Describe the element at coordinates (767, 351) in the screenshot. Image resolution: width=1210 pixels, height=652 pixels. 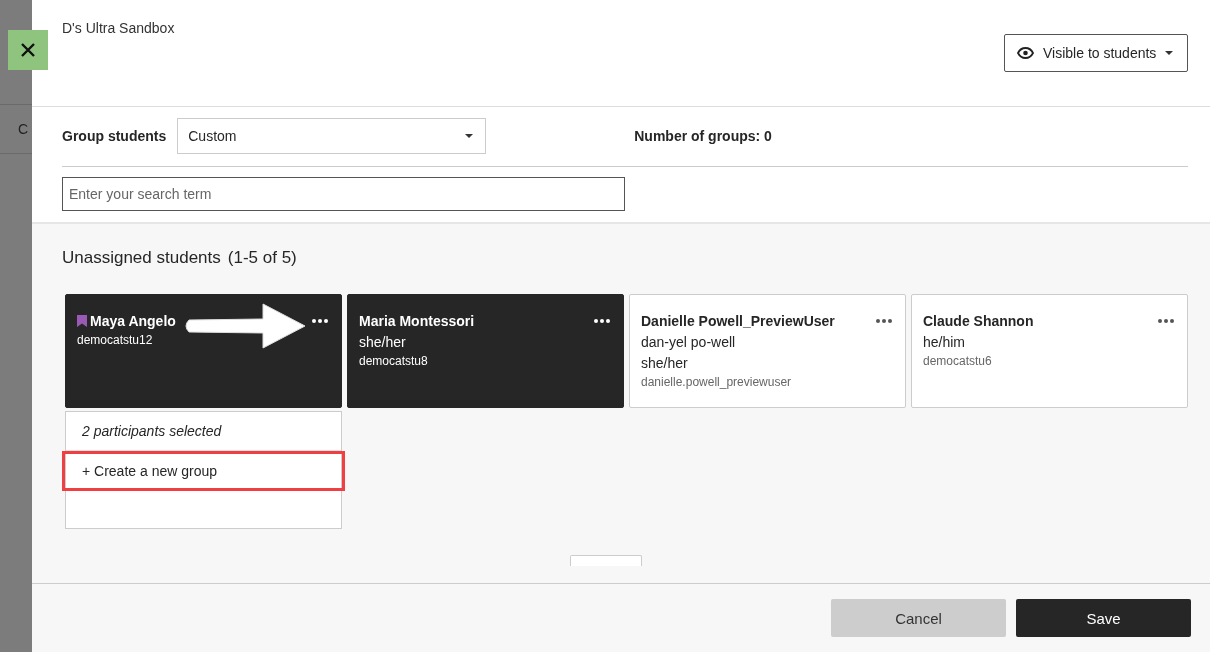
I see `student-card: Danielle Powell_PreviewUser dan-yel po-well she/her danielle.powell_previewuser` at that location.